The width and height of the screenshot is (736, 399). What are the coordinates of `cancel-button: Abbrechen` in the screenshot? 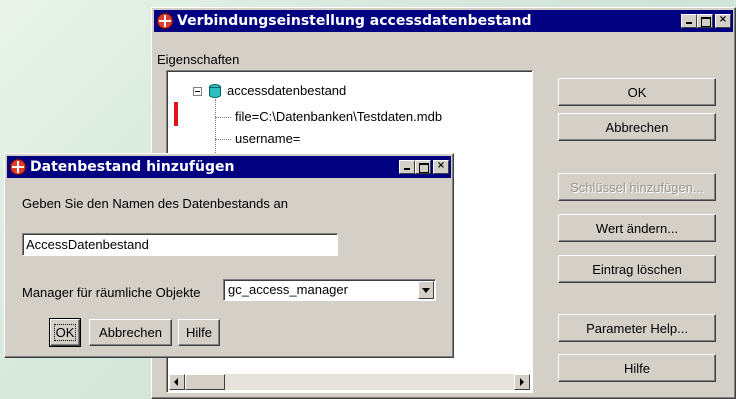 It's located at (637, 127).